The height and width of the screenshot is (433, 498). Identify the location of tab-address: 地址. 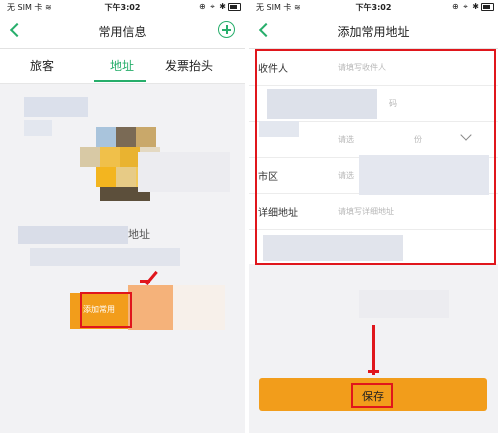
(122, 65).